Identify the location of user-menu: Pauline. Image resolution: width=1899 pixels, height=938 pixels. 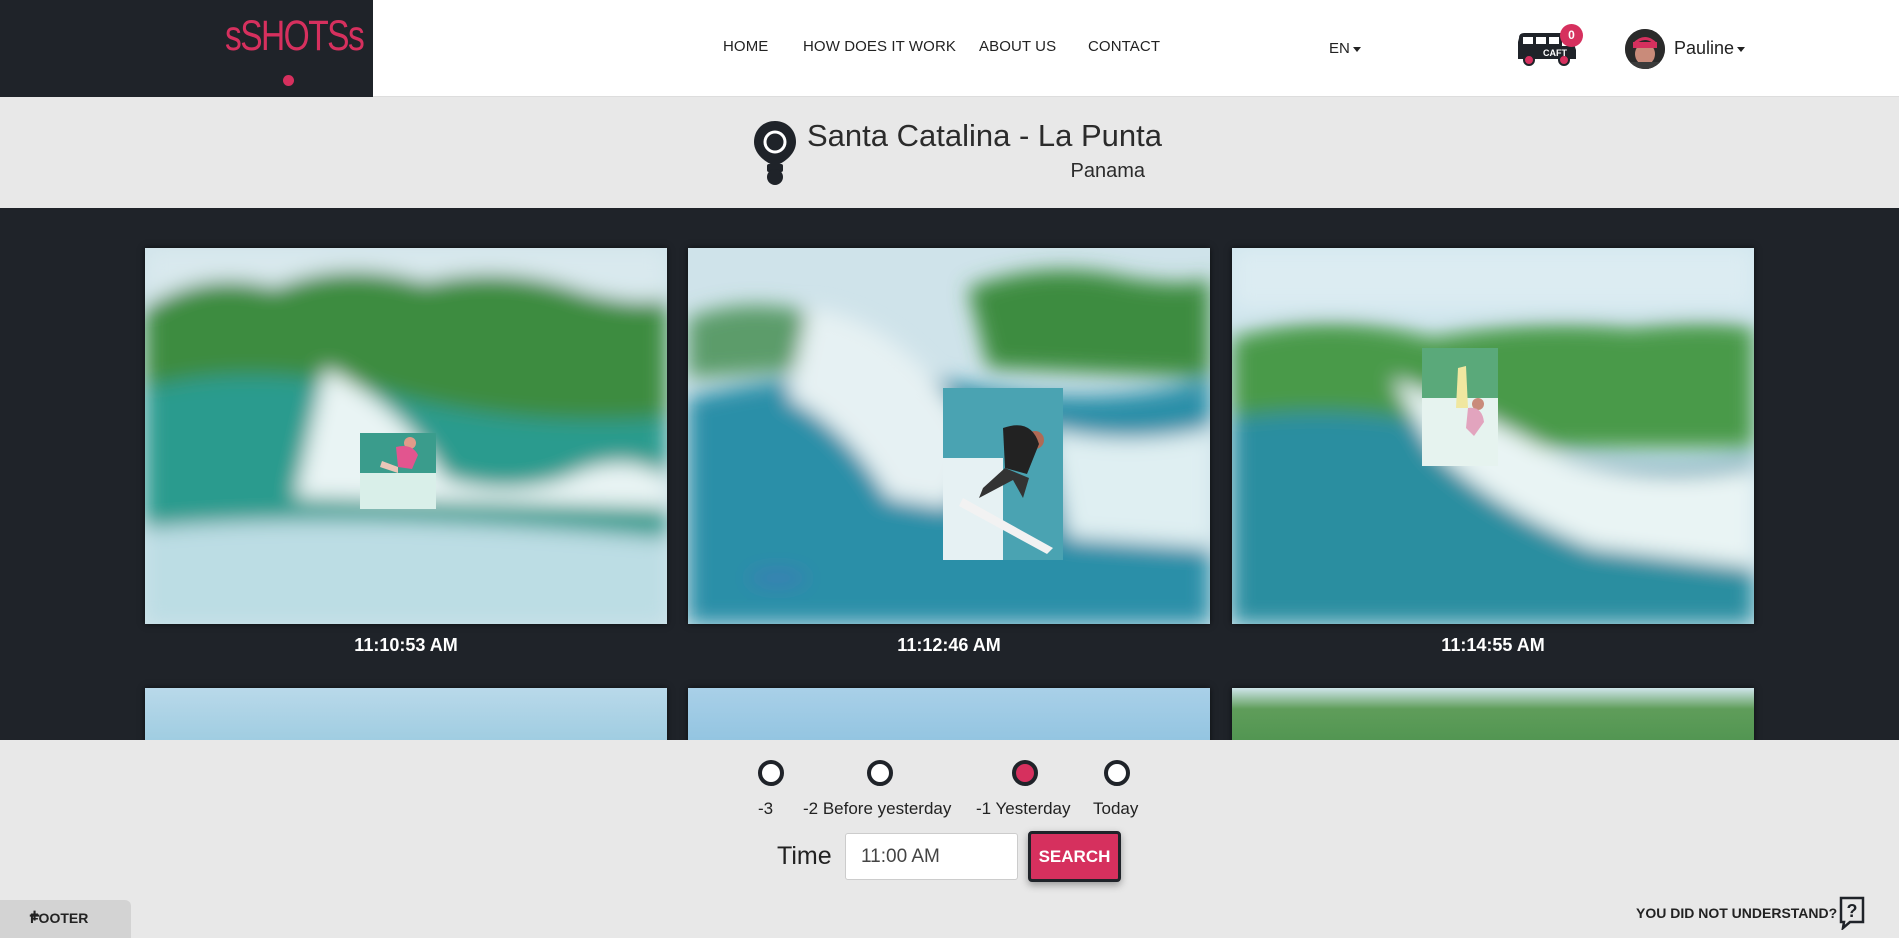
(1710, 48).